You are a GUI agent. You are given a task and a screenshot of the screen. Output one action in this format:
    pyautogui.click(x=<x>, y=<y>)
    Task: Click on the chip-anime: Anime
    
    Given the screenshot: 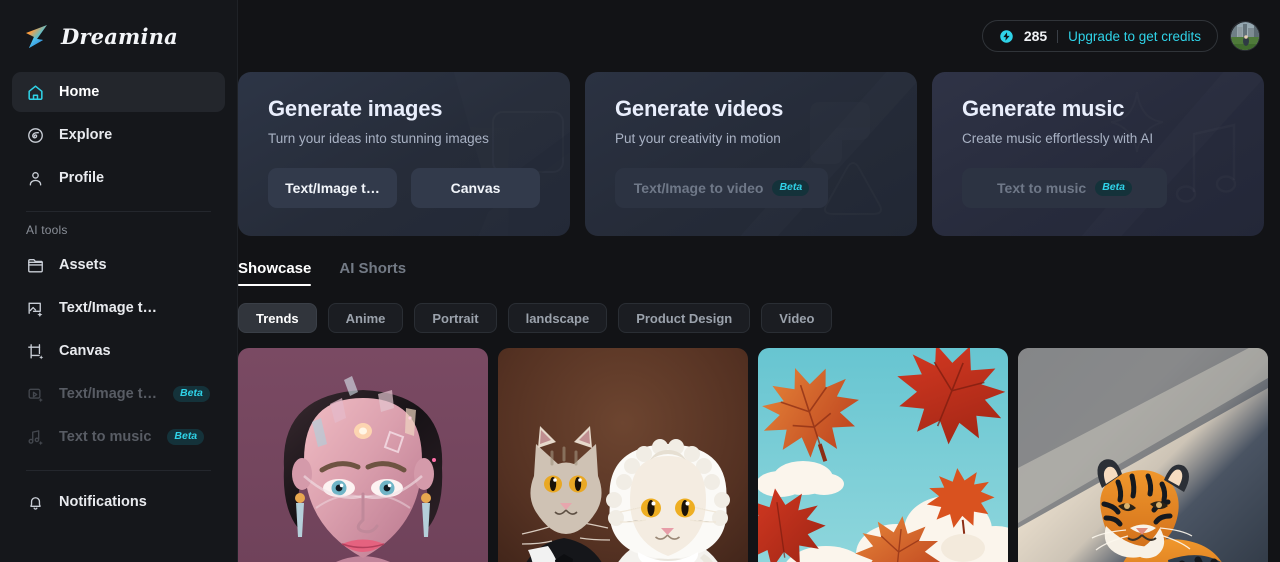 What is the action you would take?
    pyautogui.click(x=365, y=318)
    